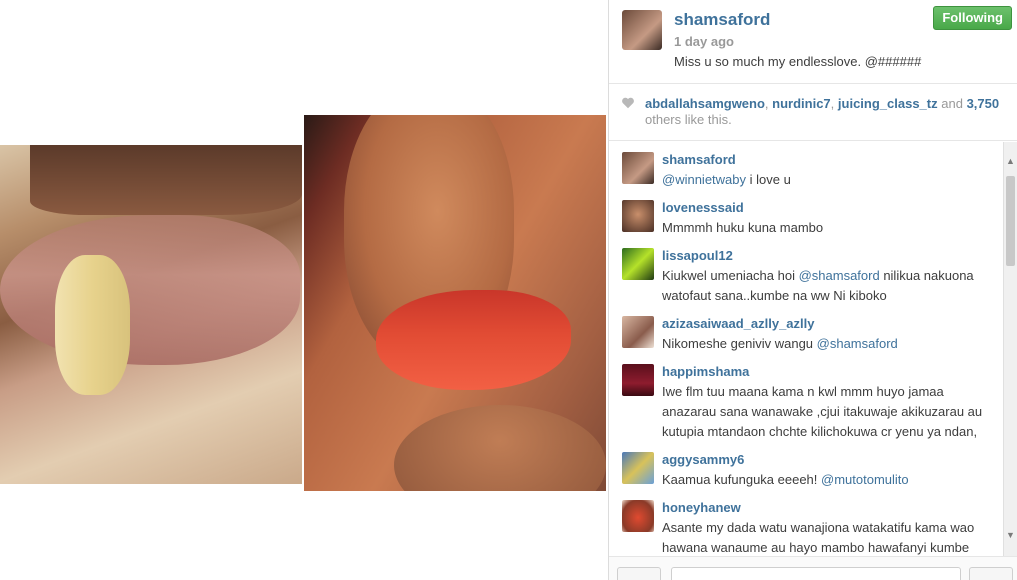  I want to click on comment-item: shamsaford @winnietwaby i love u, so click(806, 170).